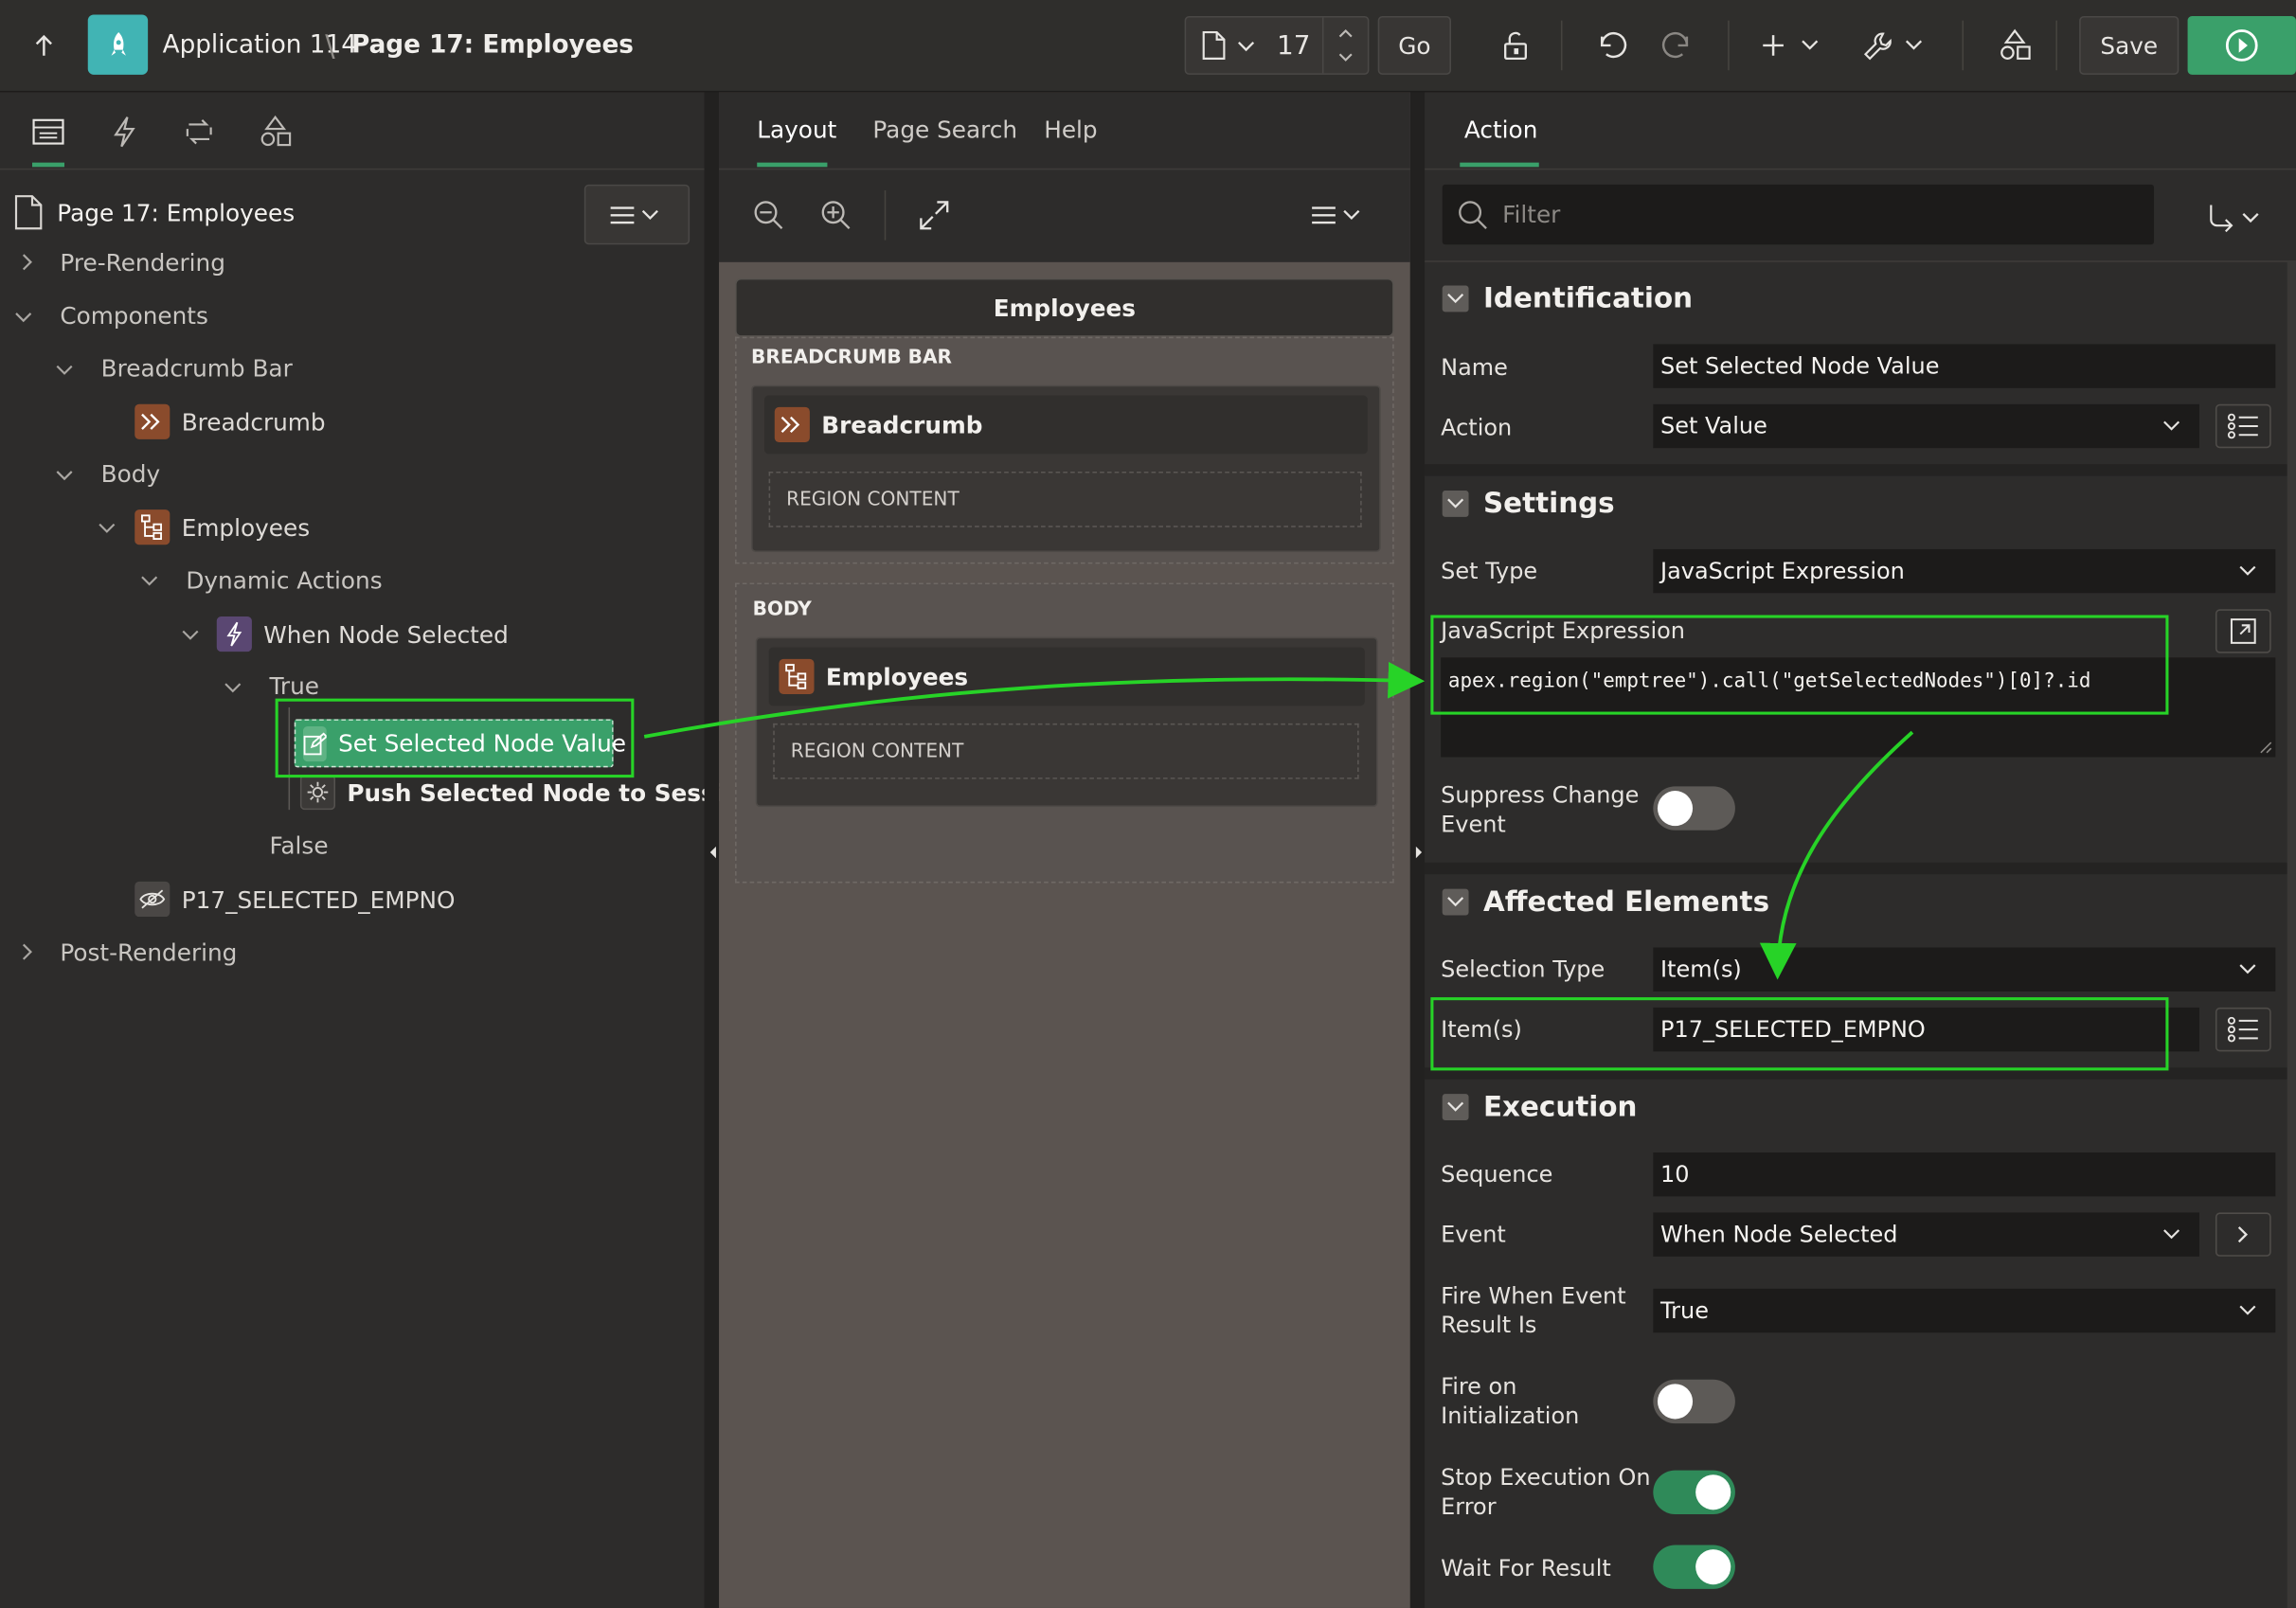 This screenshot has height=1608, width=2296. I want to click on arrow-to-items, so click(1837, 855).